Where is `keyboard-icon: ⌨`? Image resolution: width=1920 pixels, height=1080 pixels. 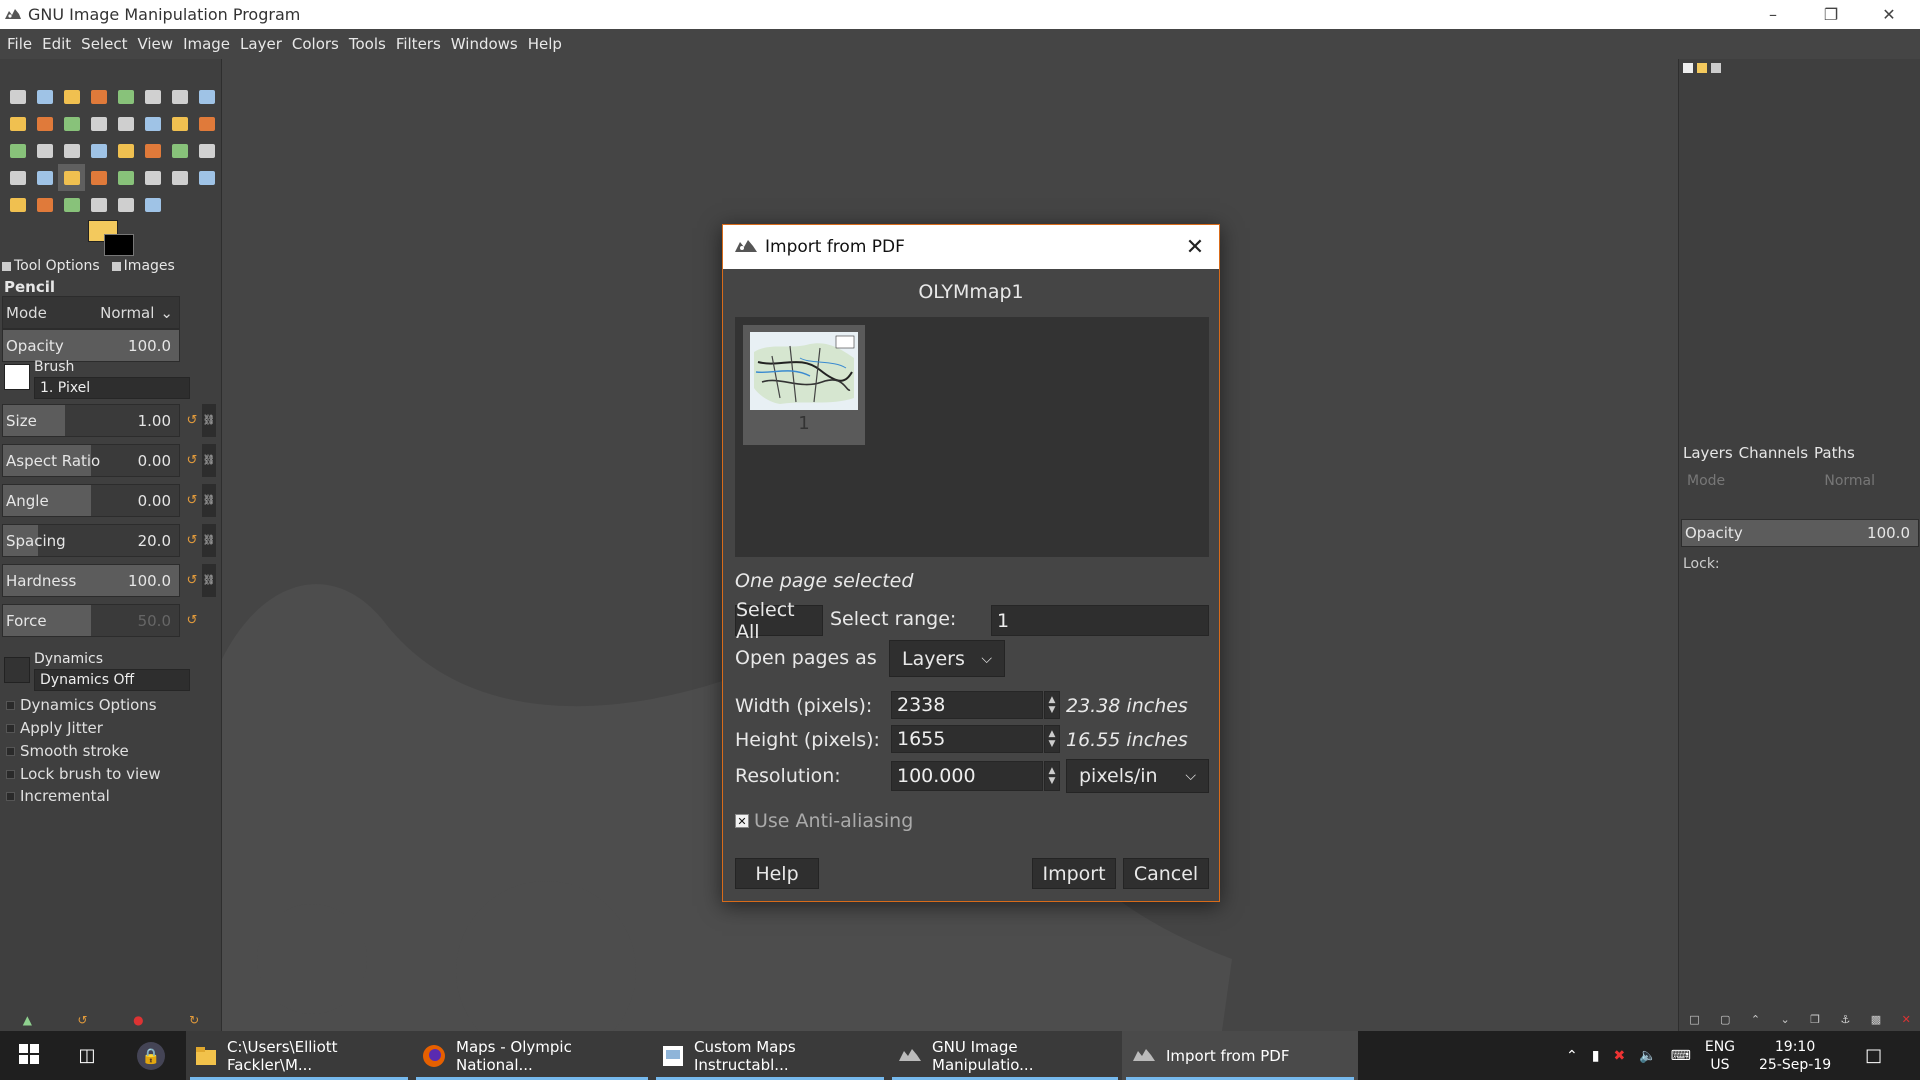
keyboard-icon: ⌨ is located at coordinates (1681, 1056).